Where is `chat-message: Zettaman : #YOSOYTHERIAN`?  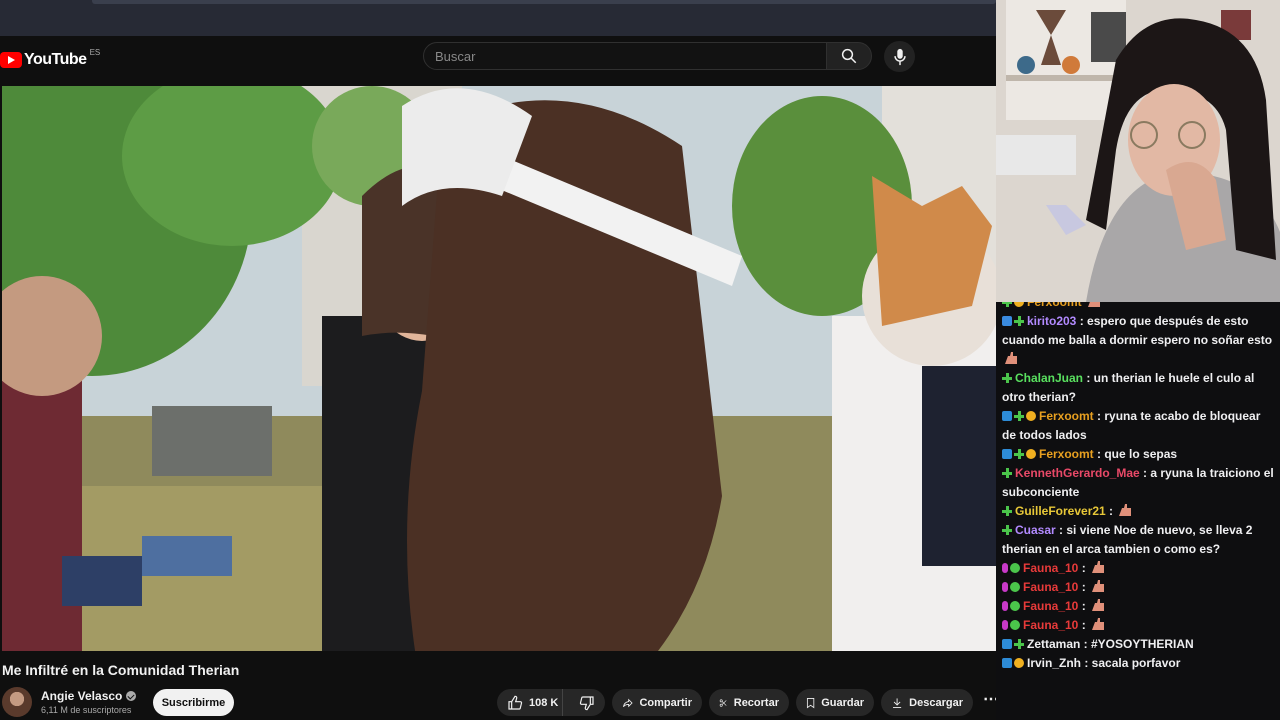 chat-message: Zettaman : #YOSOYTHERIAN is located at coordinates (1141, 644).